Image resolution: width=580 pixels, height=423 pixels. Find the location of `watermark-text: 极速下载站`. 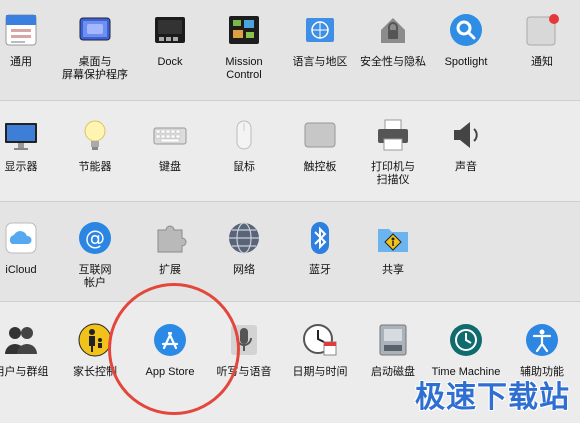

watermark-text: 极速下载站 is located at coordinates (492, 397).